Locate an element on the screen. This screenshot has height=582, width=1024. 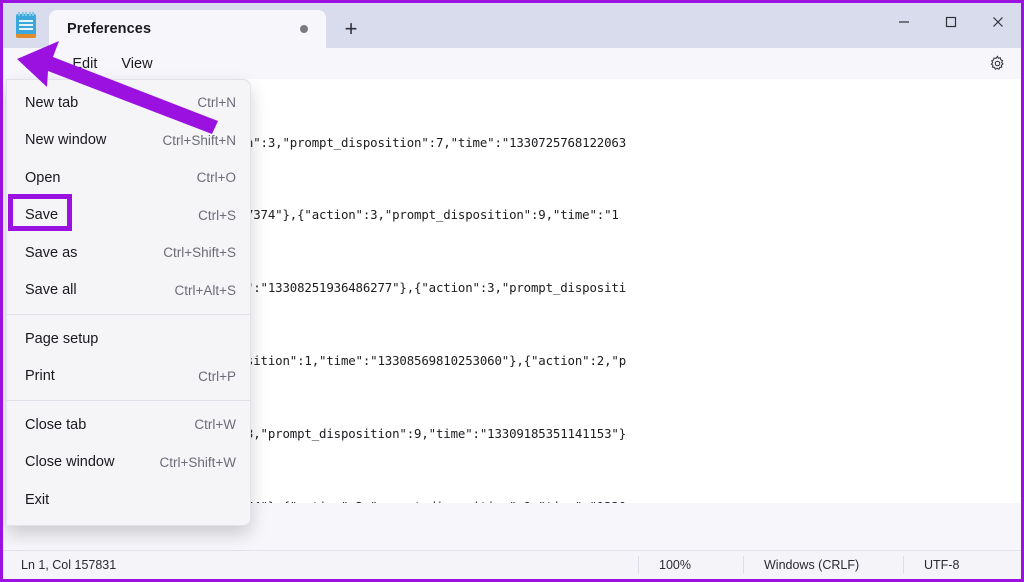
menu-item-label: Print is located at coordinates (40, 376).